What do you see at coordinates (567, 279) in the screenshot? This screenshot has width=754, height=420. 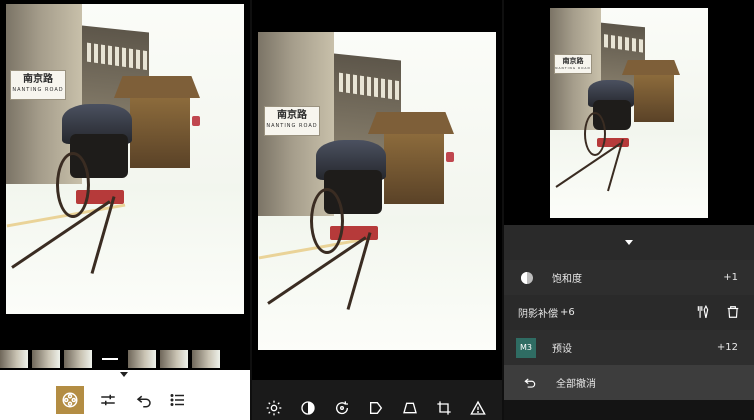 I see `stack-row-label: 饱和度` at bounding box center [567, 279].